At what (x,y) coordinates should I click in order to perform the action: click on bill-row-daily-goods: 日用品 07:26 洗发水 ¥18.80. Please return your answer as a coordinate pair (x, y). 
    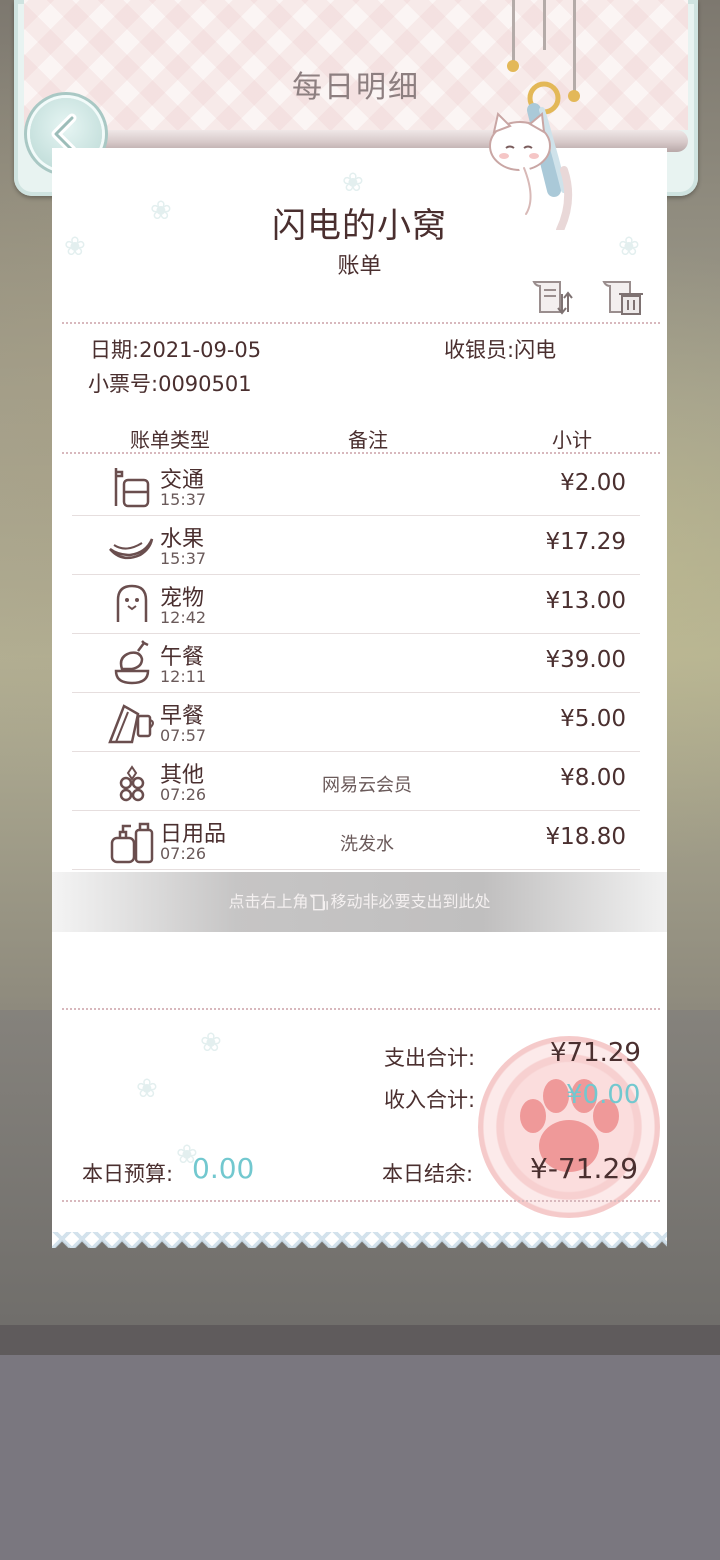
    Looking at the image, I should click on (356, 840).